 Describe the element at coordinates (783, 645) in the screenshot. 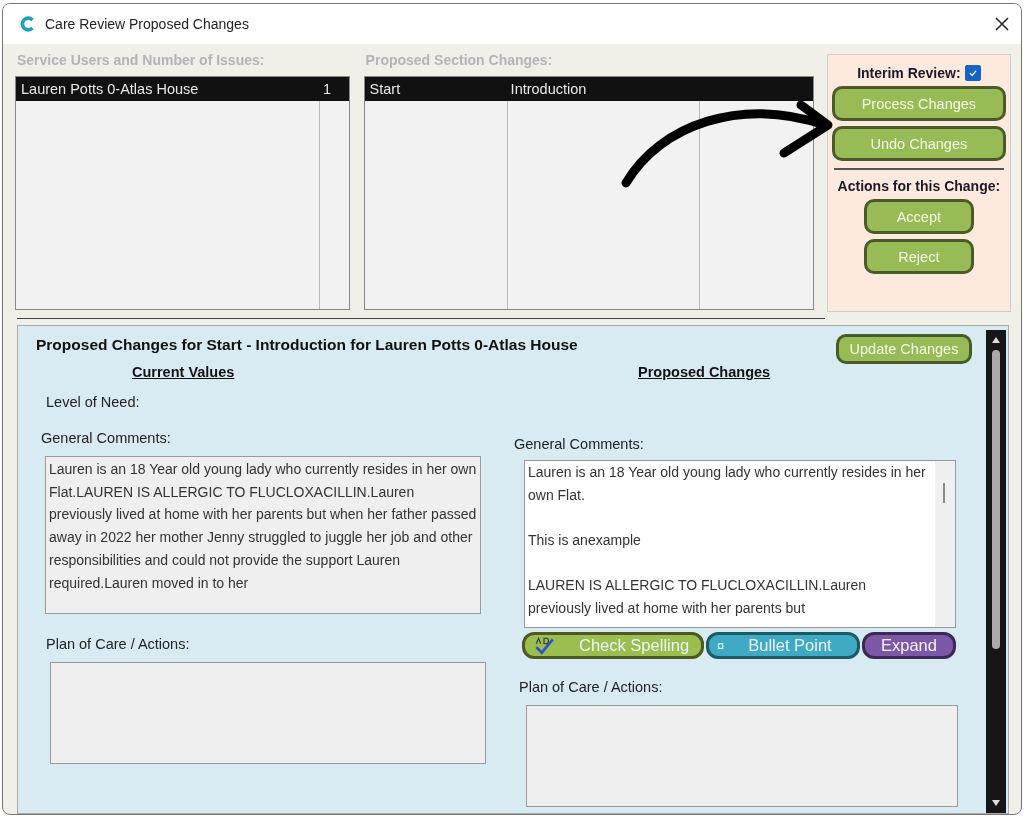

I see `bullet-point-button: ¤ Bullet Point` at that location.